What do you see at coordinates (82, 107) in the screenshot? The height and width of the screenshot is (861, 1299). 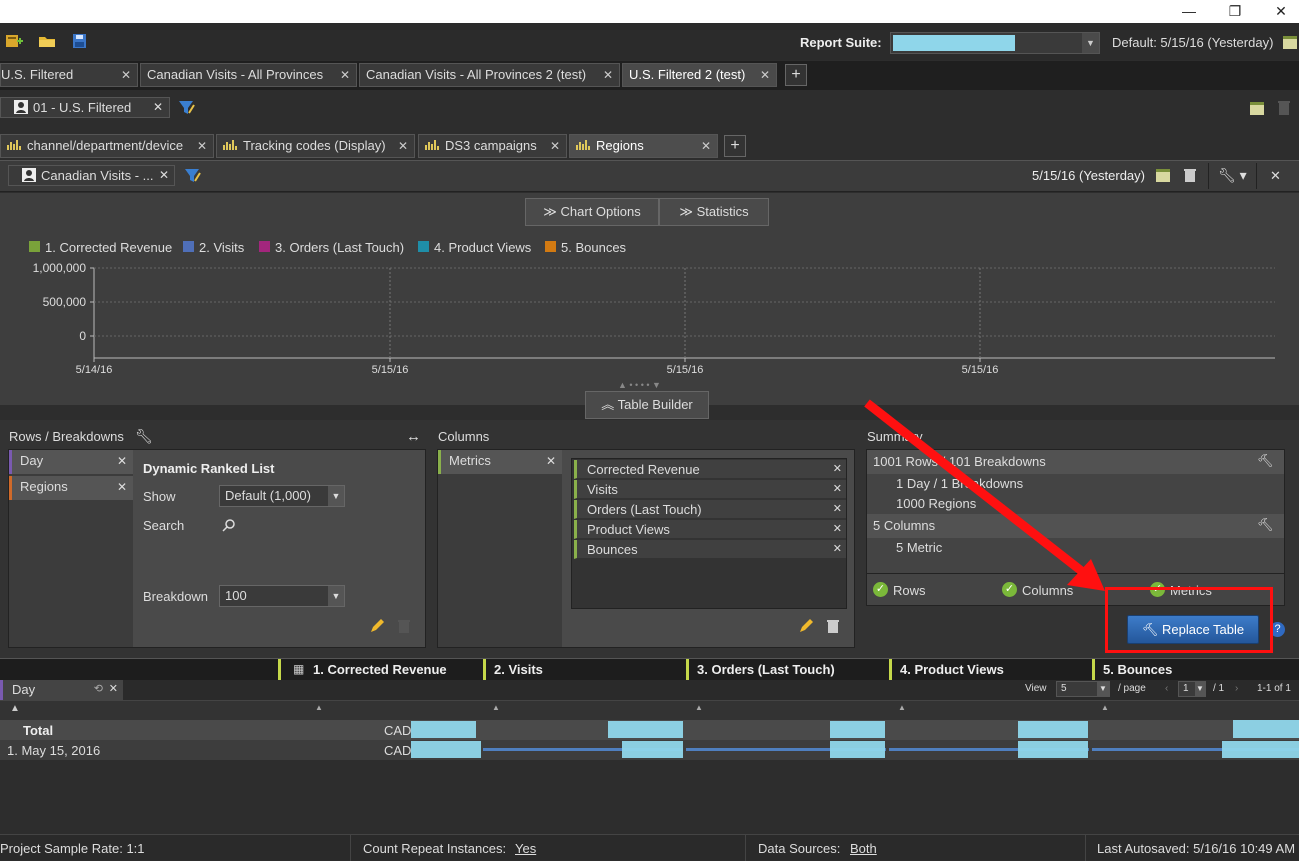 I see `segment-label: 01 - U.S. Filtered` at bounding box center [82, 107].